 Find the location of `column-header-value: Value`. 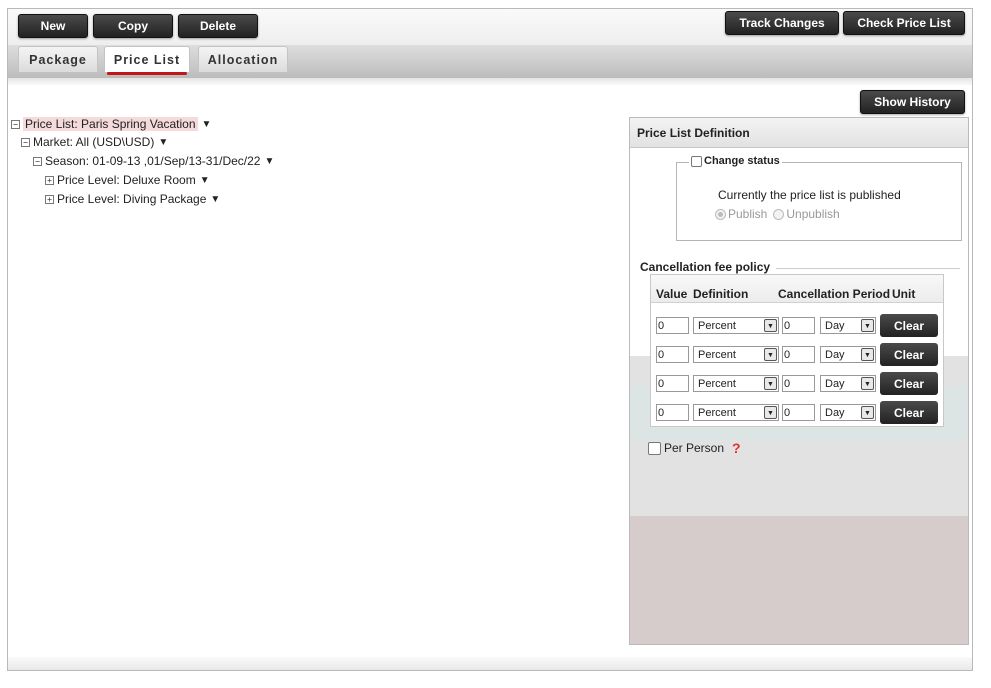

column-header-value: Value is located at coordinates (672, 294).